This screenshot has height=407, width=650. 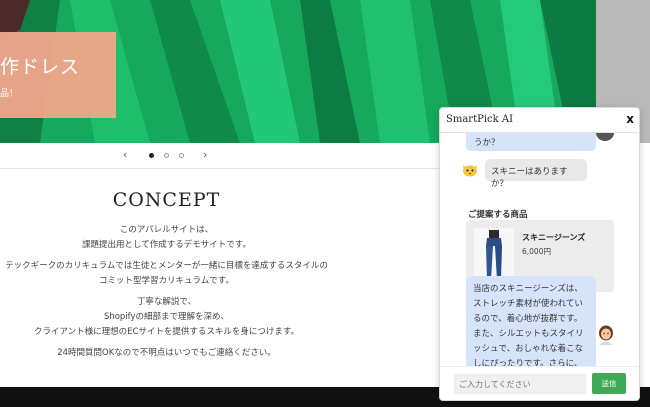 I want to click on hero-subtitle: 品！, so click(x=9, y=94).